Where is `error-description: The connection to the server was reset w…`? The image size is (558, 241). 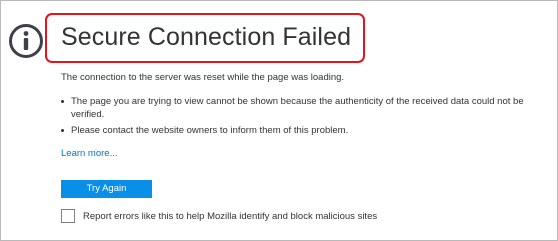 error-description: The connection to the server was reset w… is located at coordinates (203, 77).